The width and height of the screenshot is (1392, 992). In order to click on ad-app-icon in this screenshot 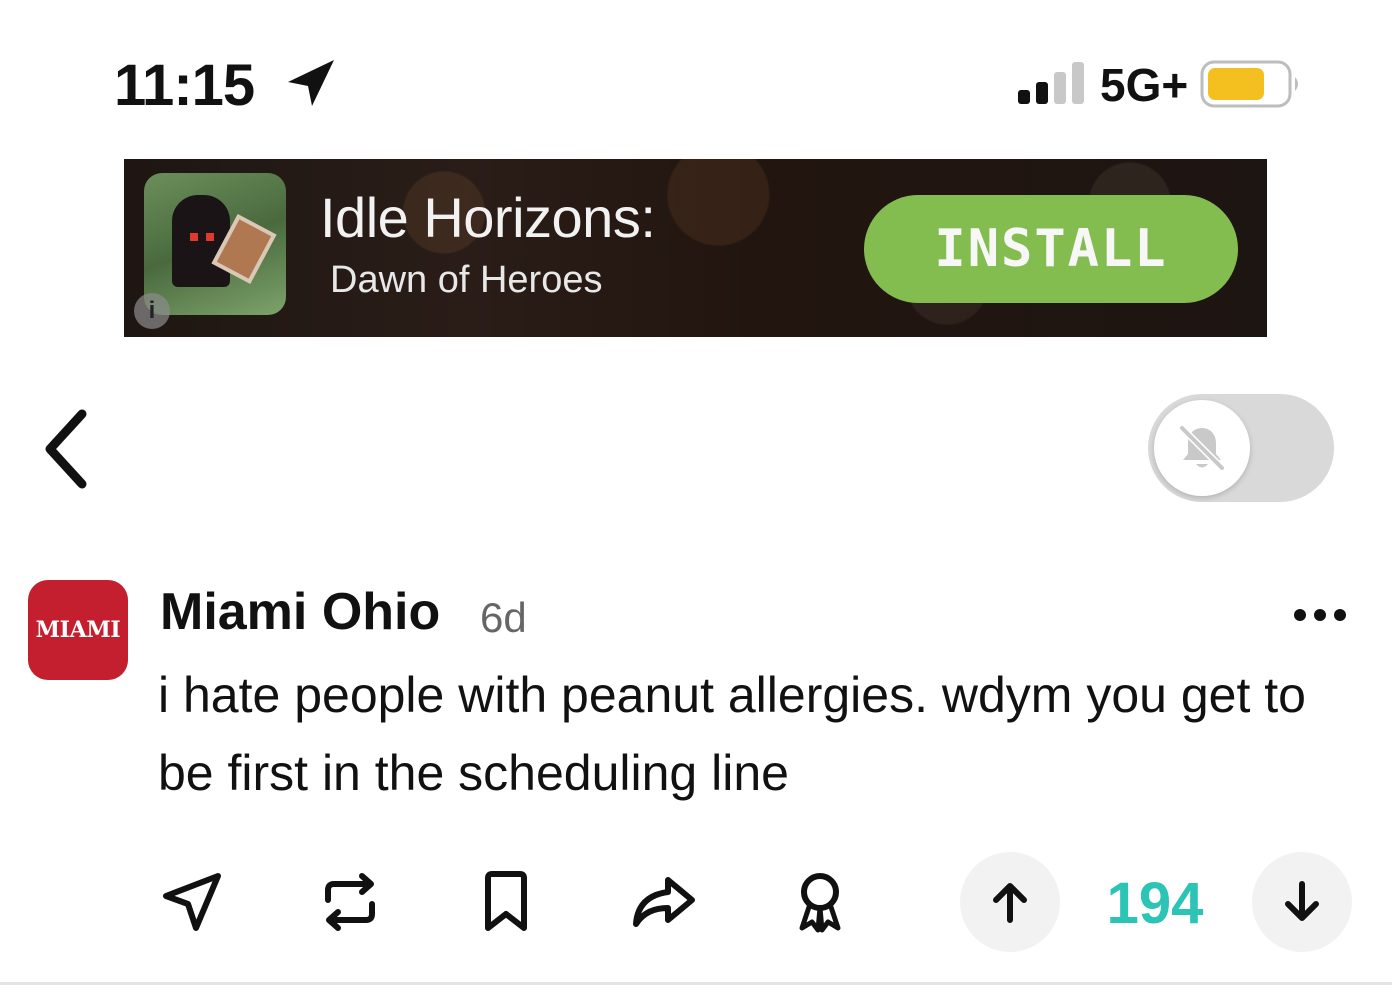, I will do `click(215, 244)`.